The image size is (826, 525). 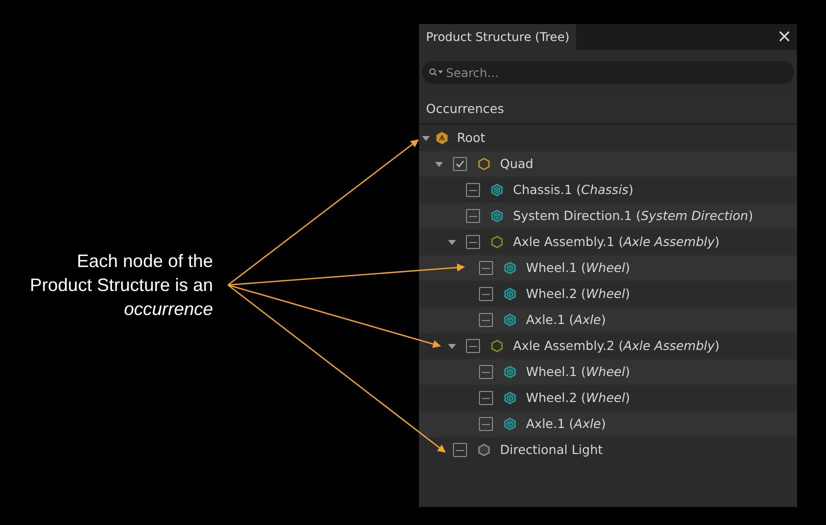 What do you see at coordinates (616, 242) in the screenshot?
I see `tree-node-label: Axle Assembly.1 (Axle Assembly)` at bounding box center [616, 242].